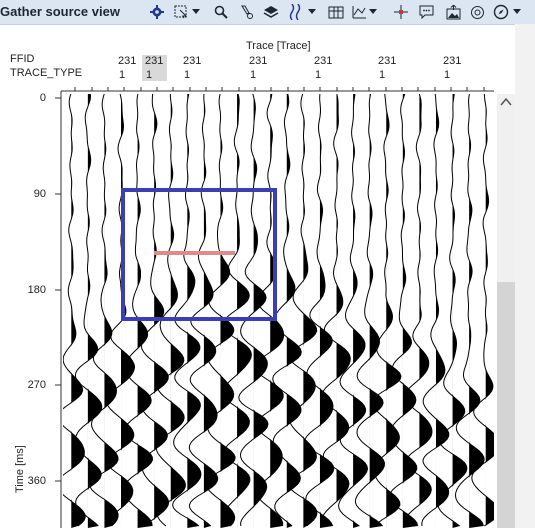  What do you see at coordinates (279, 89) in the screenshot?
I see `top-axis-ticks` at bounding box center [279, 89].